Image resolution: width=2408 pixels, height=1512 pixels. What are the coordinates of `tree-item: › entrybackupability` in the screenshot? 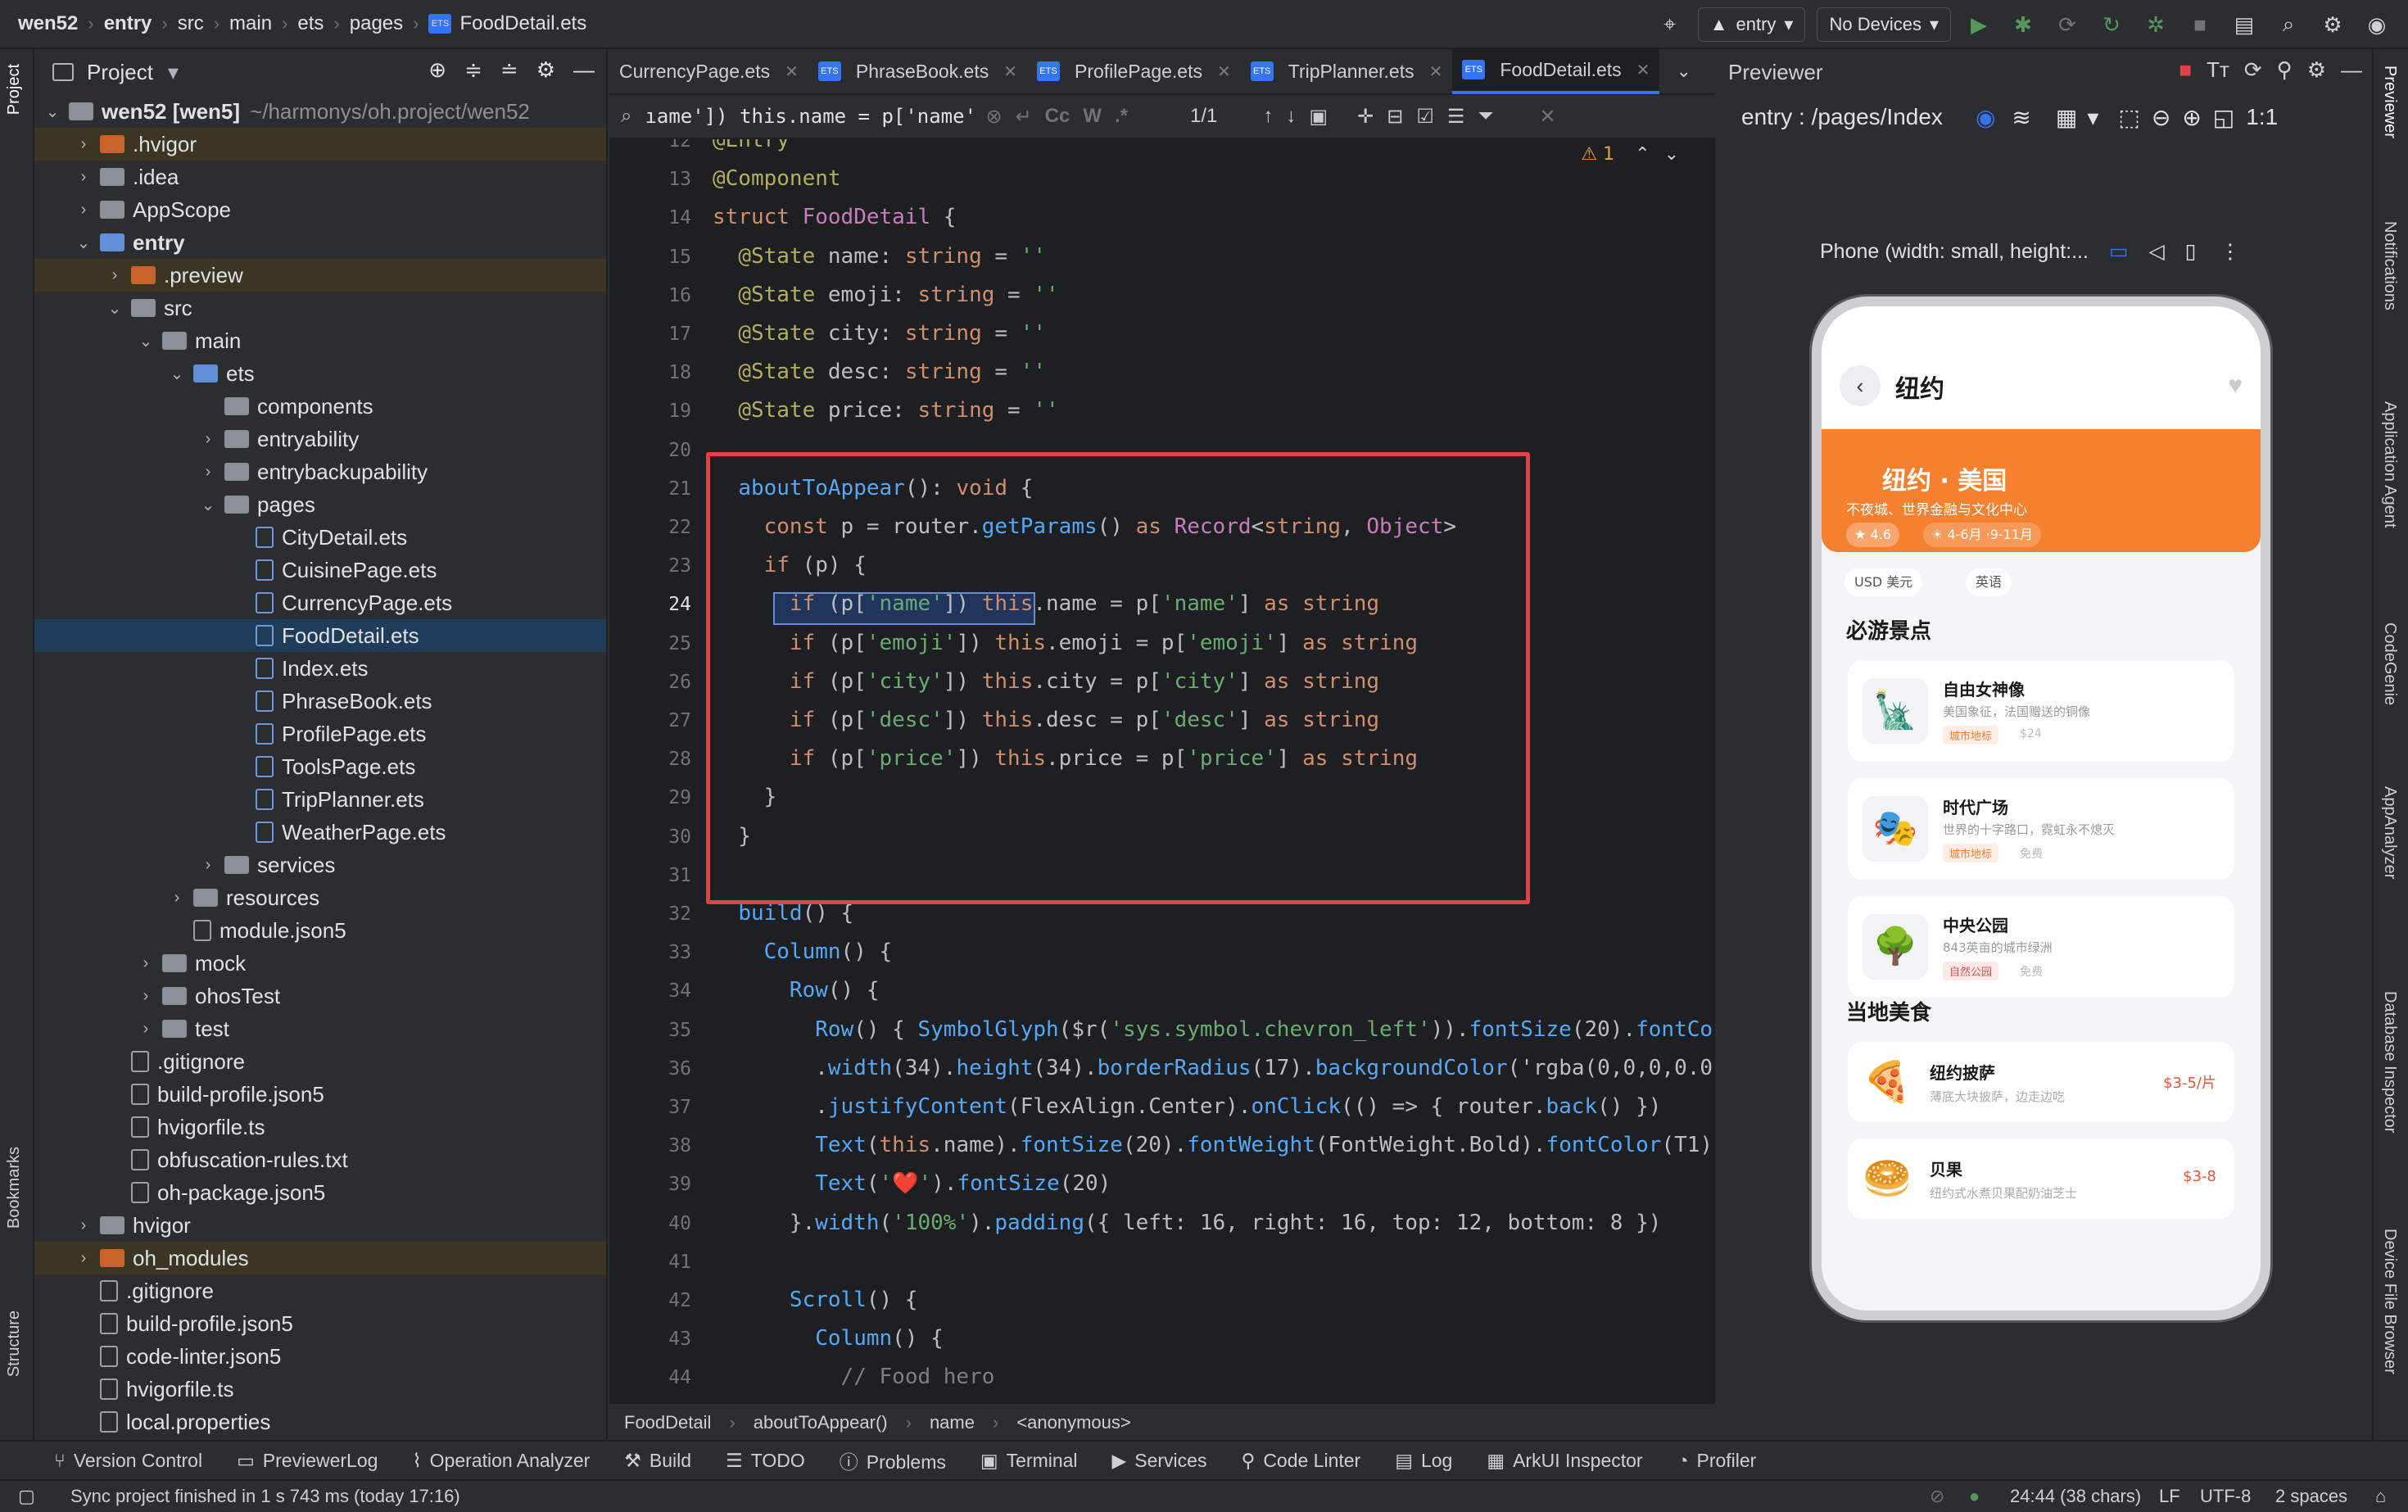 It's located at (320, 472).